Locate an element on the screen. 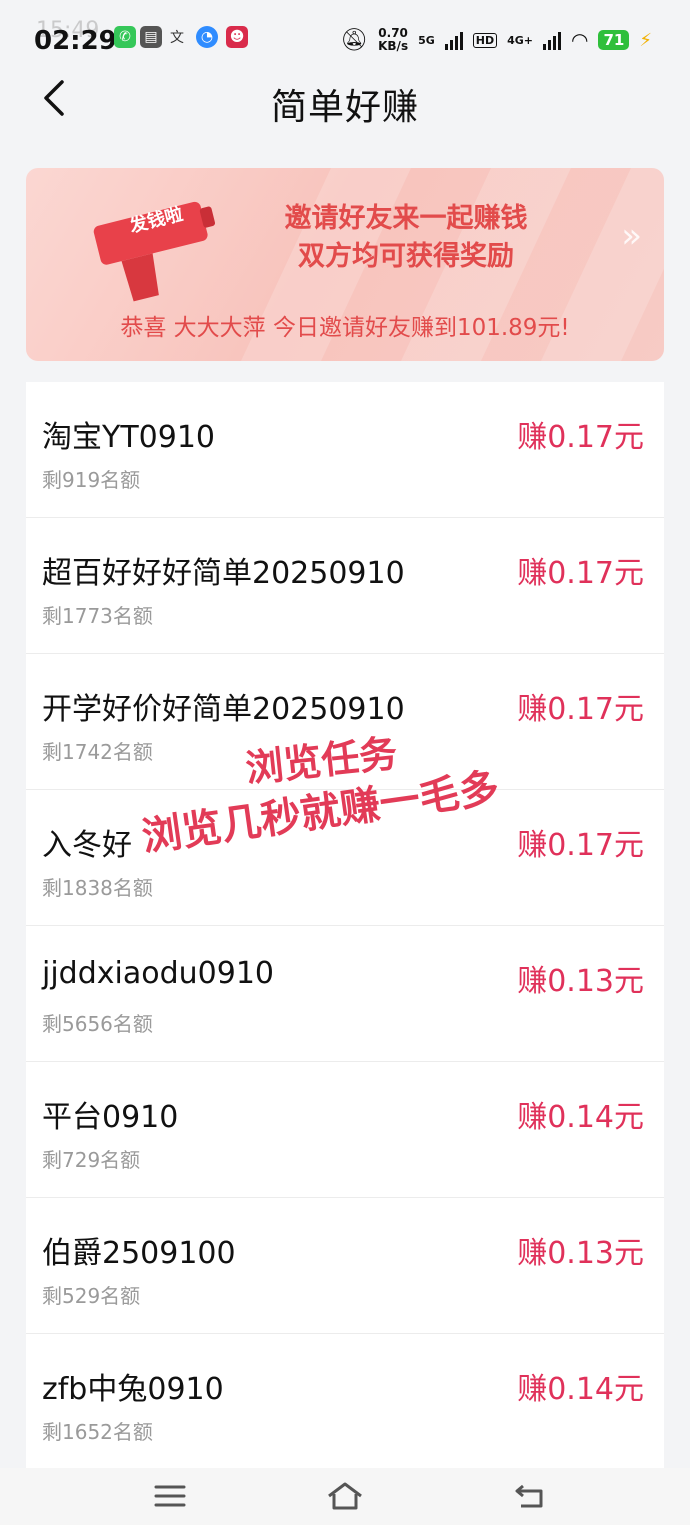 The height and width of the screenshot is (1525, 690). double-chevron-right-icon: » is located at coordinates (631, 236).